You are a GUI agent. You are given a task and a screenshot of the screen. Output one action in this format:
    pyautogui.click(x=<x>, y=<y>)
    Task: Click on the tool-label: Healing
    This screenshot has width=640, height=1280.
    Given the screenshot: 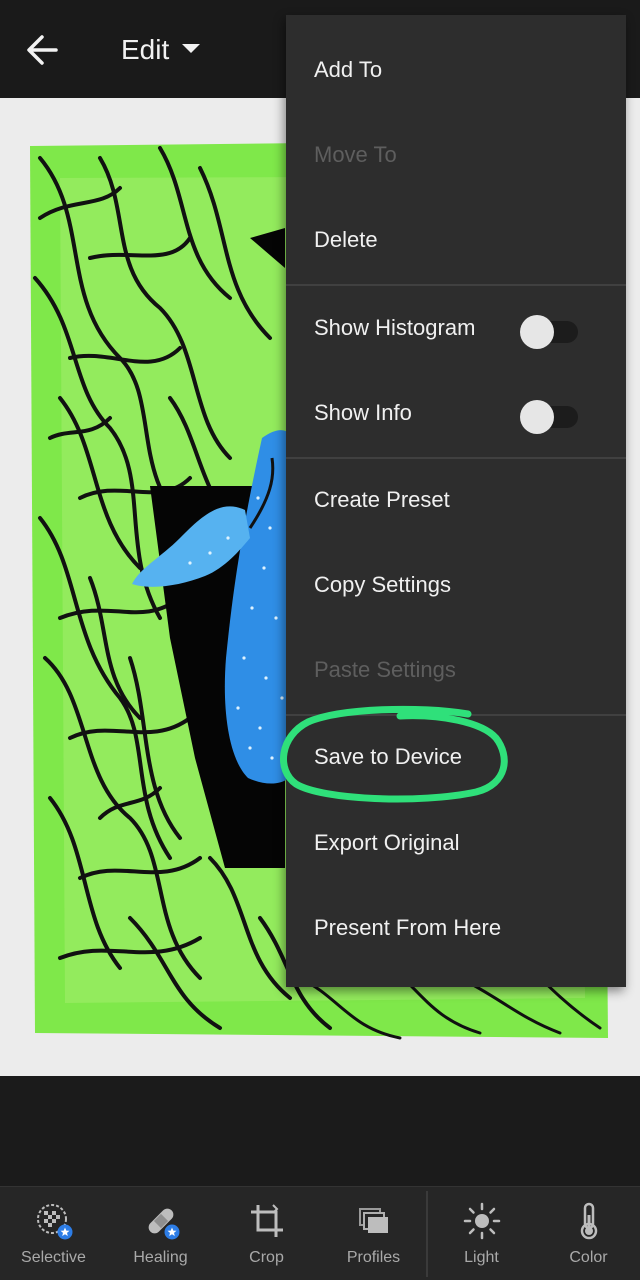 What is the action you would take?
    pyautogui.click(x=160, y=1257)
    